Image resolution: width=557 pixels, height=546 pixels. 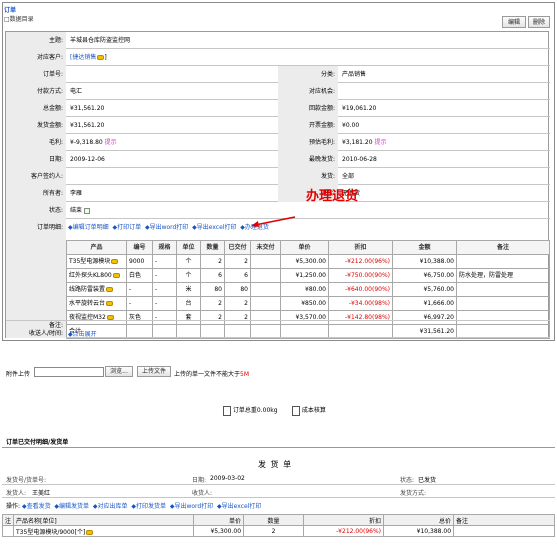 I want to click on subject-value: 羊城县仓库防盗监控网, so click(x=100, y=40).